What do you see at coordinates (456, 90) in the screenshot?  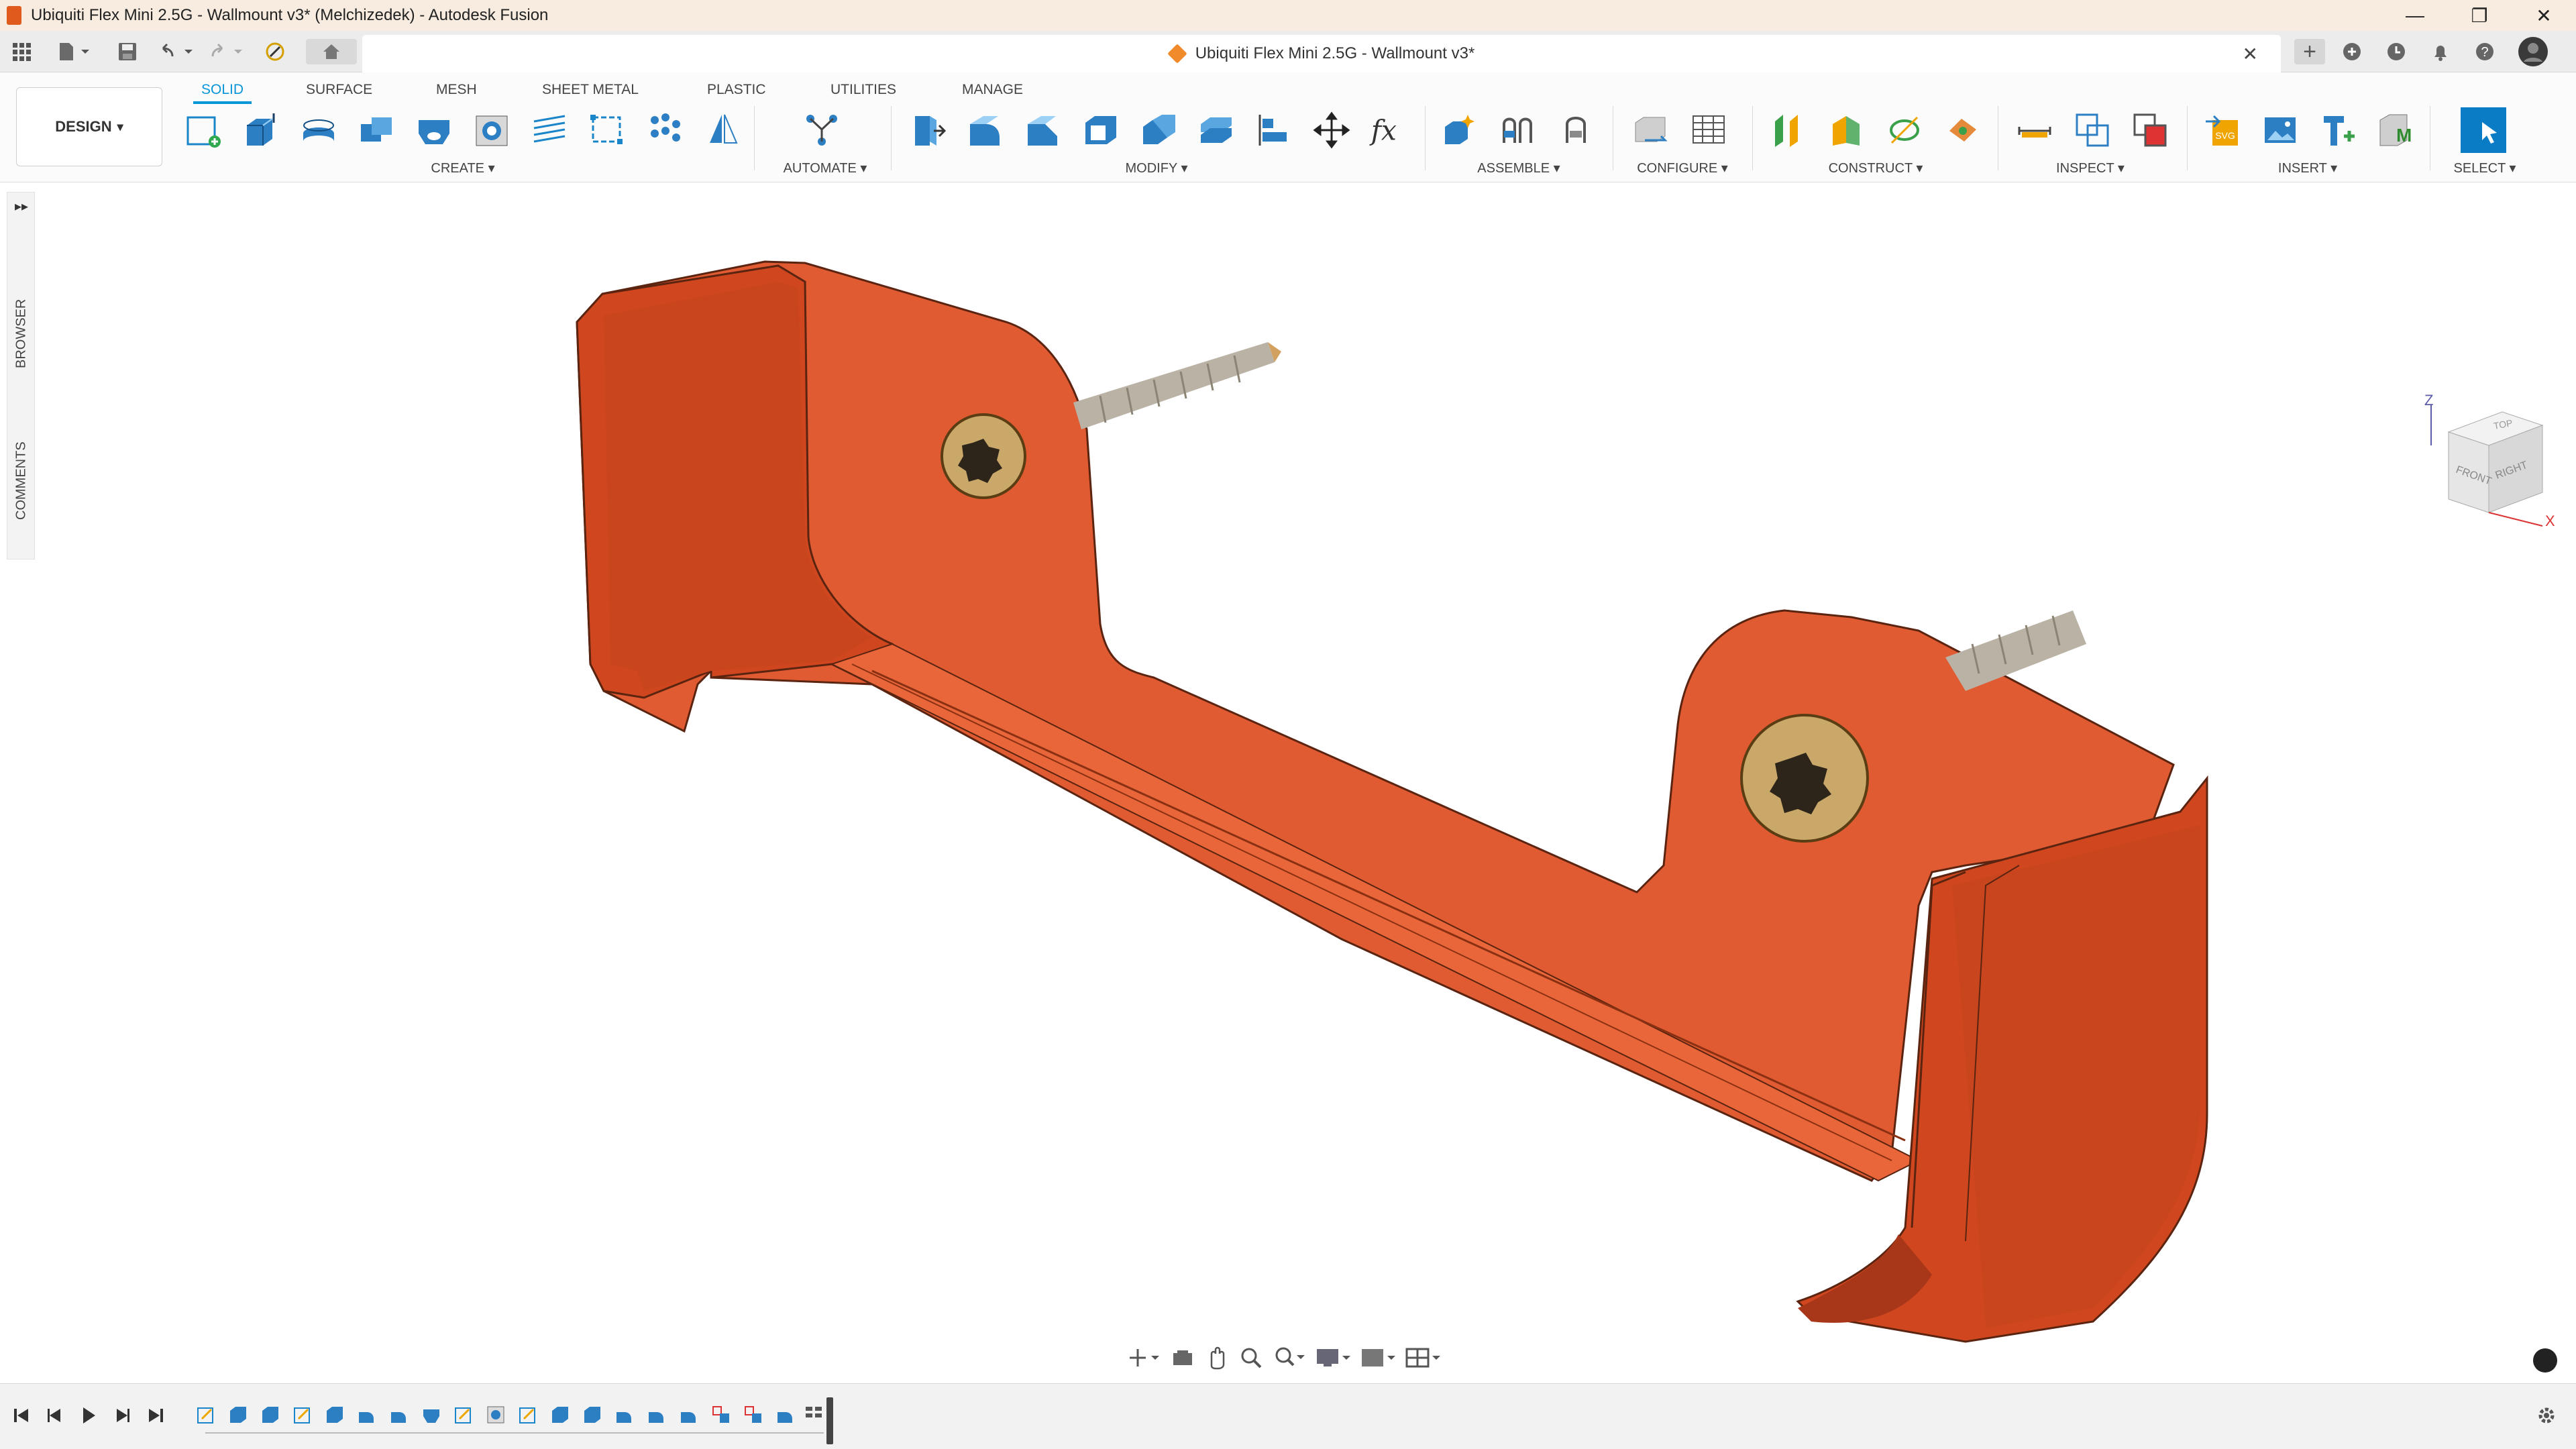 I see `tab-mesh: MESH` at bounding box center [456, 90].